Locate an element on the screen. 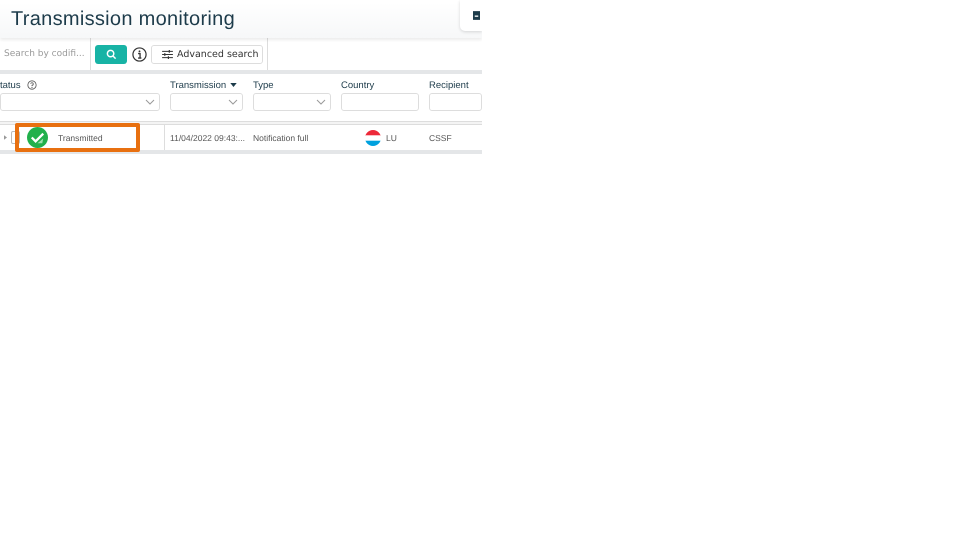 Image resolution: width=960 pixels, height=540 pixels. column-header: Recipient is located at coordinates (449, 85).